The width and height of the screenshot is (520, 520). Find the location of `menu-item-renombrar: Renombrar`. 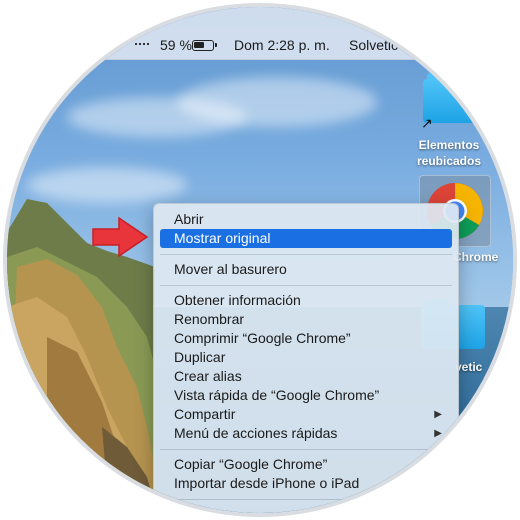

menu-item-renombrar: Renombrar is located at coordinates (306, 319).